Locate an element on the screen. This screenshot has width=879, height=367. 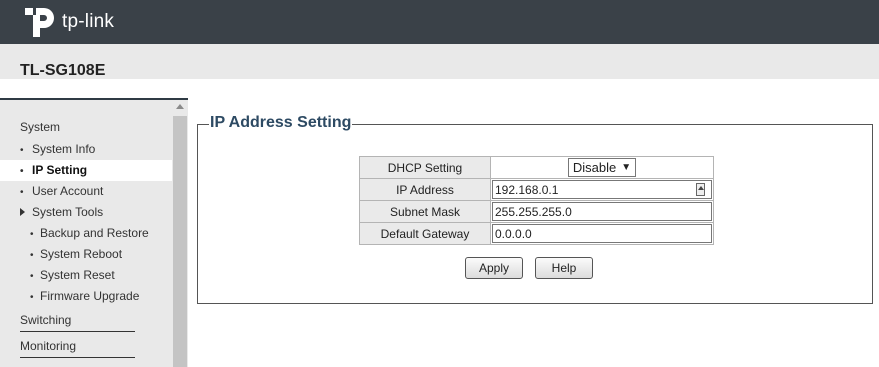
sidebar-item-backup-and-restore: • Backup and Restore is located at coordinates (89, 233).